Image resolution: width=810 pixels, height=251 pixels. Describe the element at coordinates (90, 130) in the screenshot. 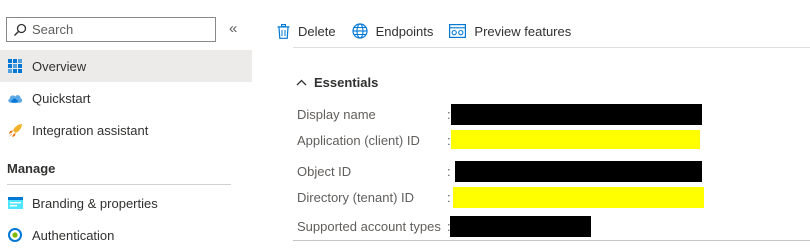

I see `sidebar-item-label: Integration assistant` at that location.